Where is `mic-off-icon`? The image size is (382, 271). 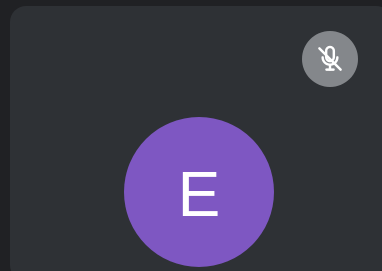 mic-off-icon is located at coordinates (330, 58).